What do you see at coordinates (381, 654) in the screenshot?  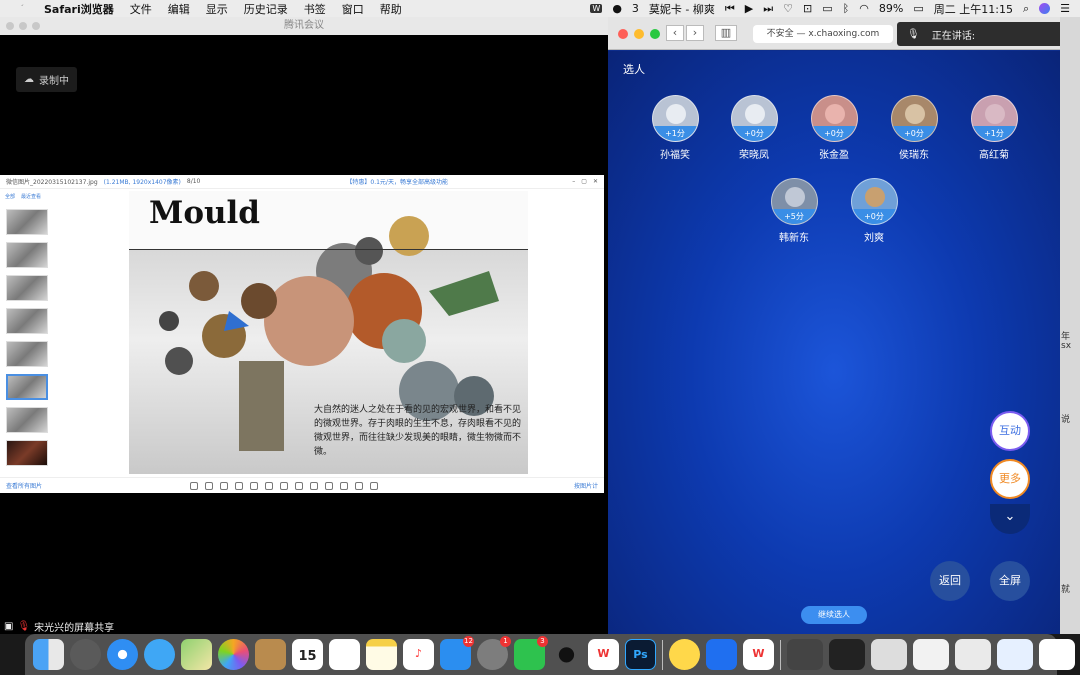 I see `notes-icon` at bounding box center [381, 654].